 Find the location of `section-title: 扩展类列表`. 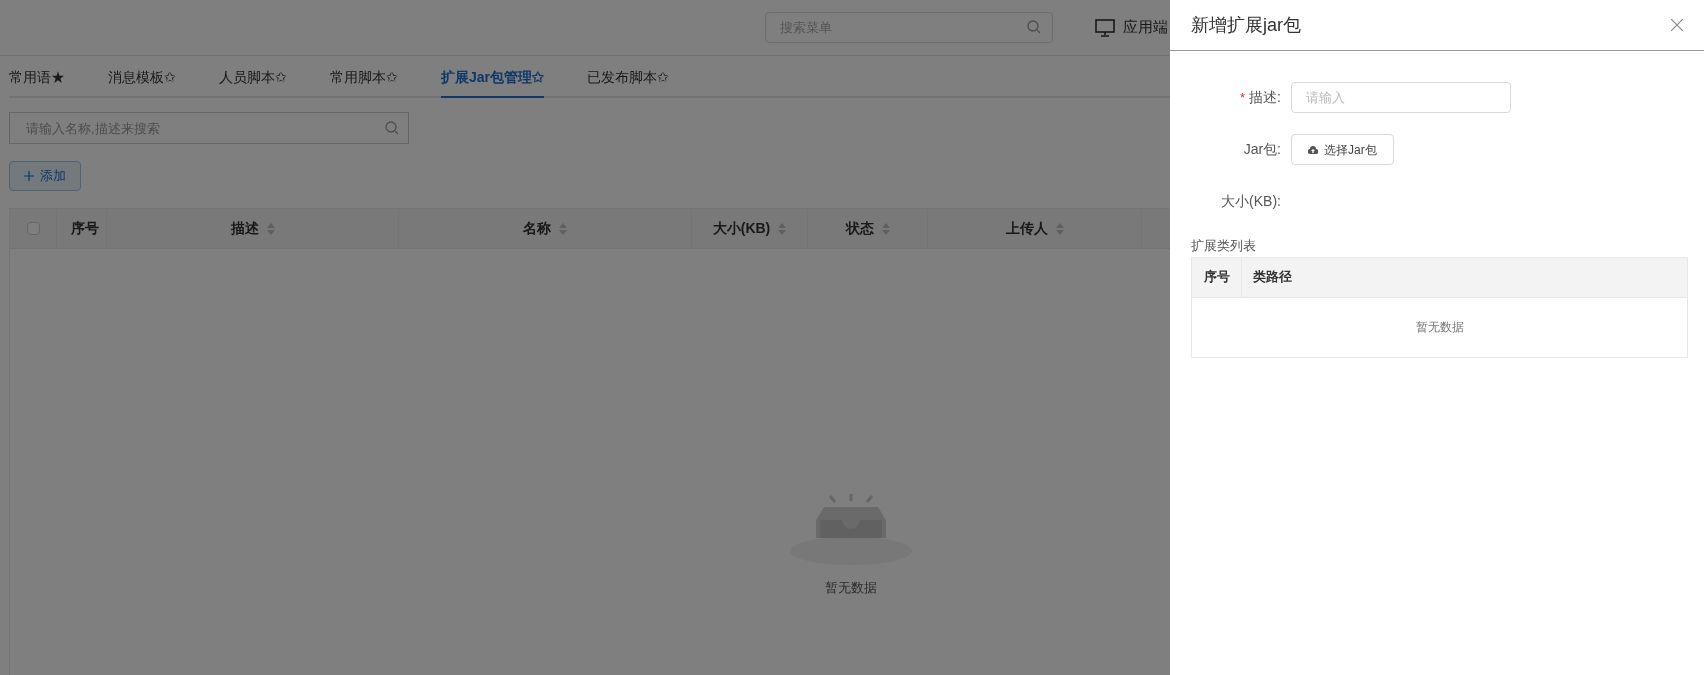

section-title: 扩展类列表 is located at coordinates (1224, 246).